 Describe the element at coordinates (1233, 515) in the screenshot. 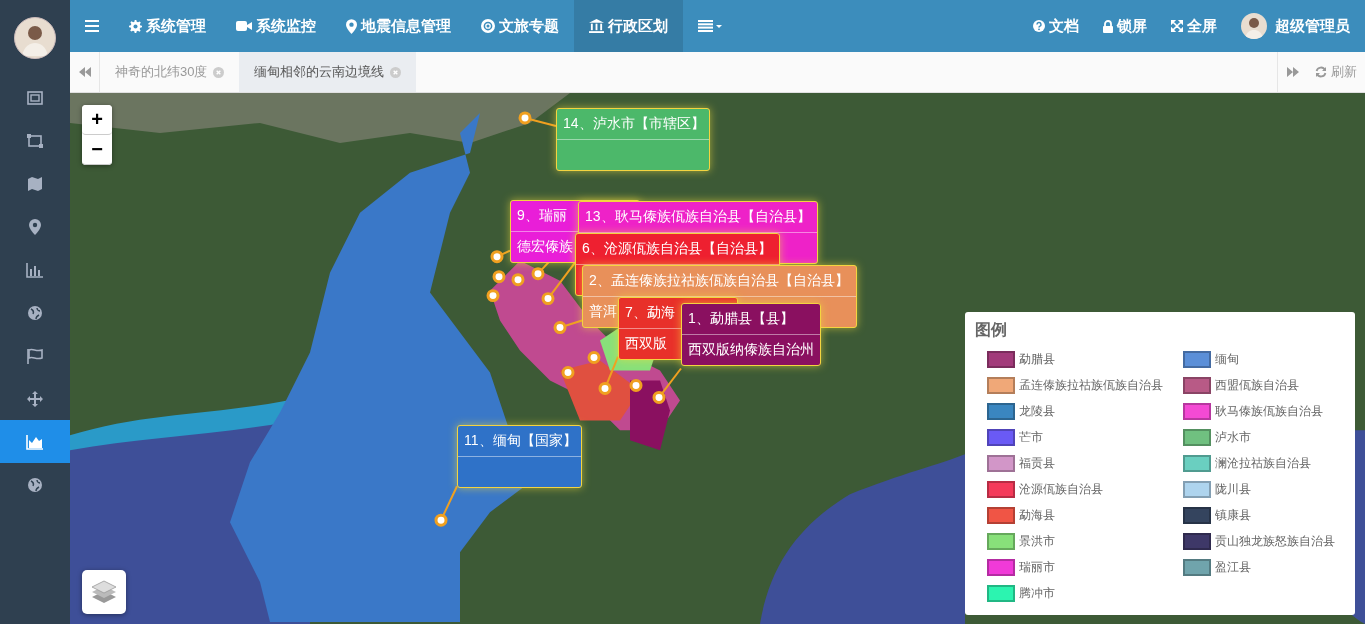

I see `legend-label: 镇康县` at that location.